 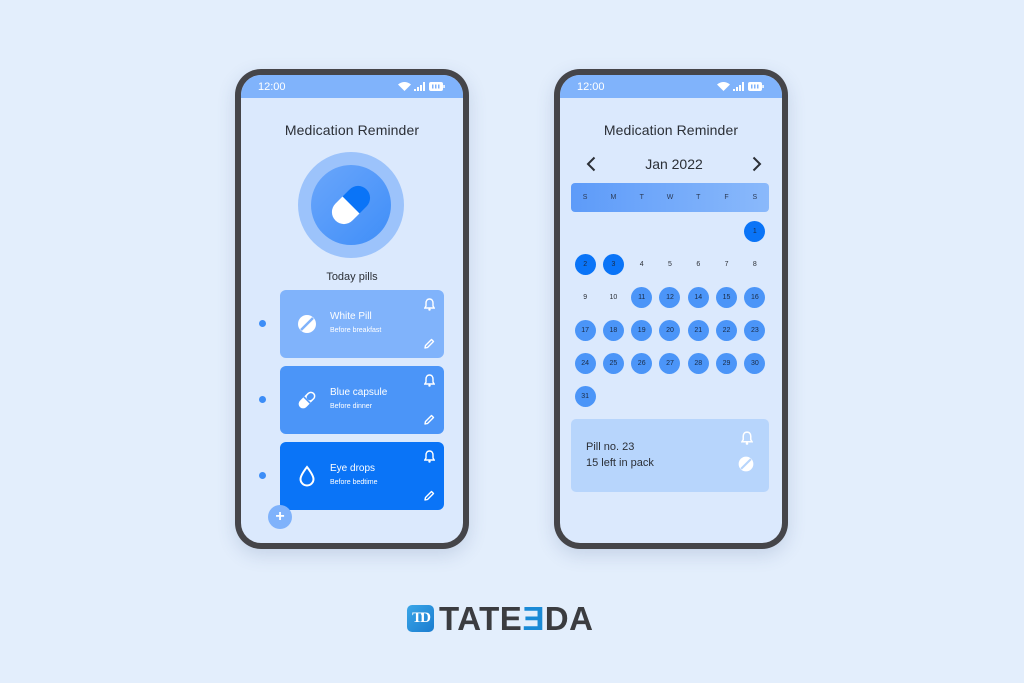 I want to click on calendar-day-label: 17, so click(x=585, y=330).